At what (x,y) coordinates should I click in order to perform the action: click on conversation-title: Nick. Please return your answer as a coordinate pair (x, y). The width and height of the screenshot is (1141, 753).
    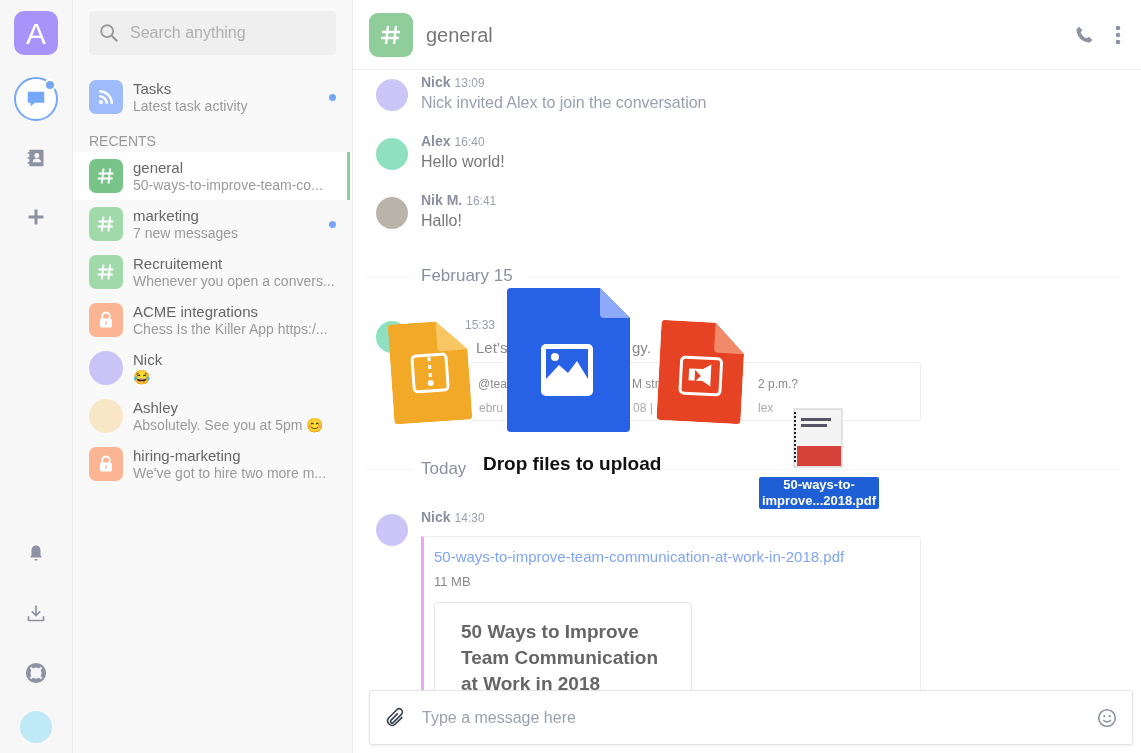
    Looking at the image, I should click on (148, 359).